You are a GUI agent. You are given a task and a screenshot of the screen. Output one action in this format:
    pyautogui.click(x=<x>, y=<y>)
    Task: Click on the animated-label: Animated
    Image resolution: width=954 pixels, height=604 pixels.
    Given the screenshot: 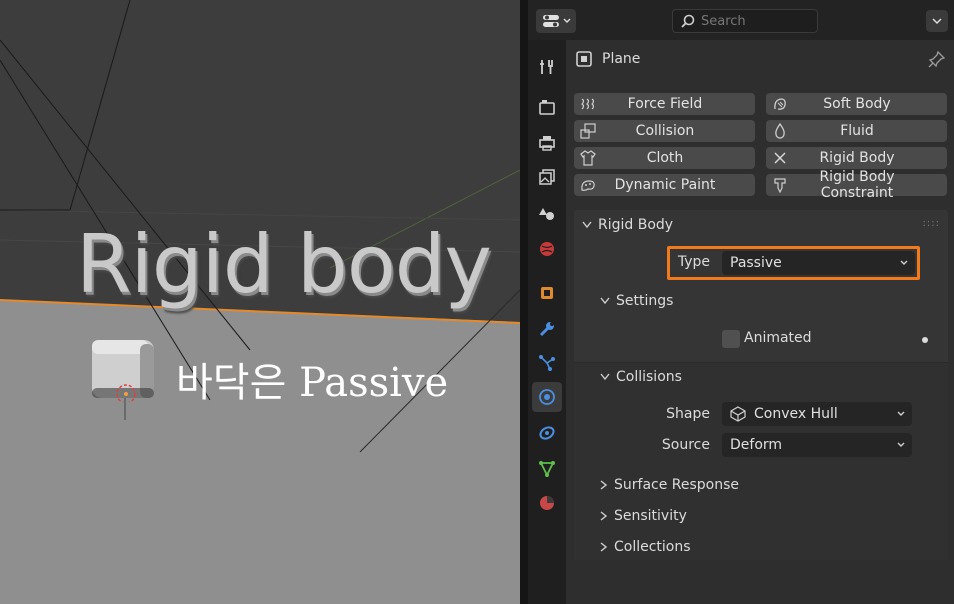 What is the action you would take?
    pyautogui.click(x=778, y=338)
    